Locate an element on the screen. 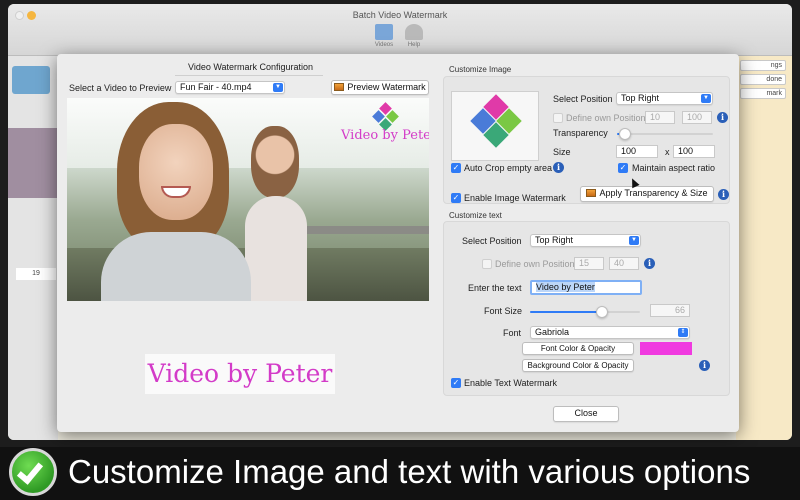 The width and height of the screenshot is (800, 500). size-x-label: x is located at coordinates (667, 152).